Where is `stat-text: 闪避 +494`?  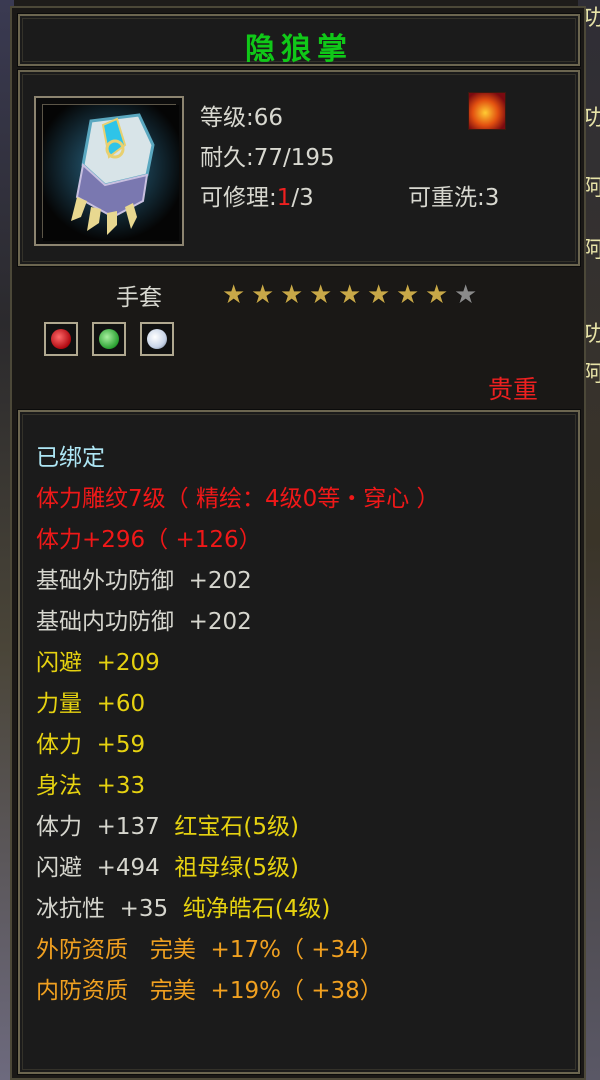 stat-text: 闪避 +494 is located at coordinates (105, 868).